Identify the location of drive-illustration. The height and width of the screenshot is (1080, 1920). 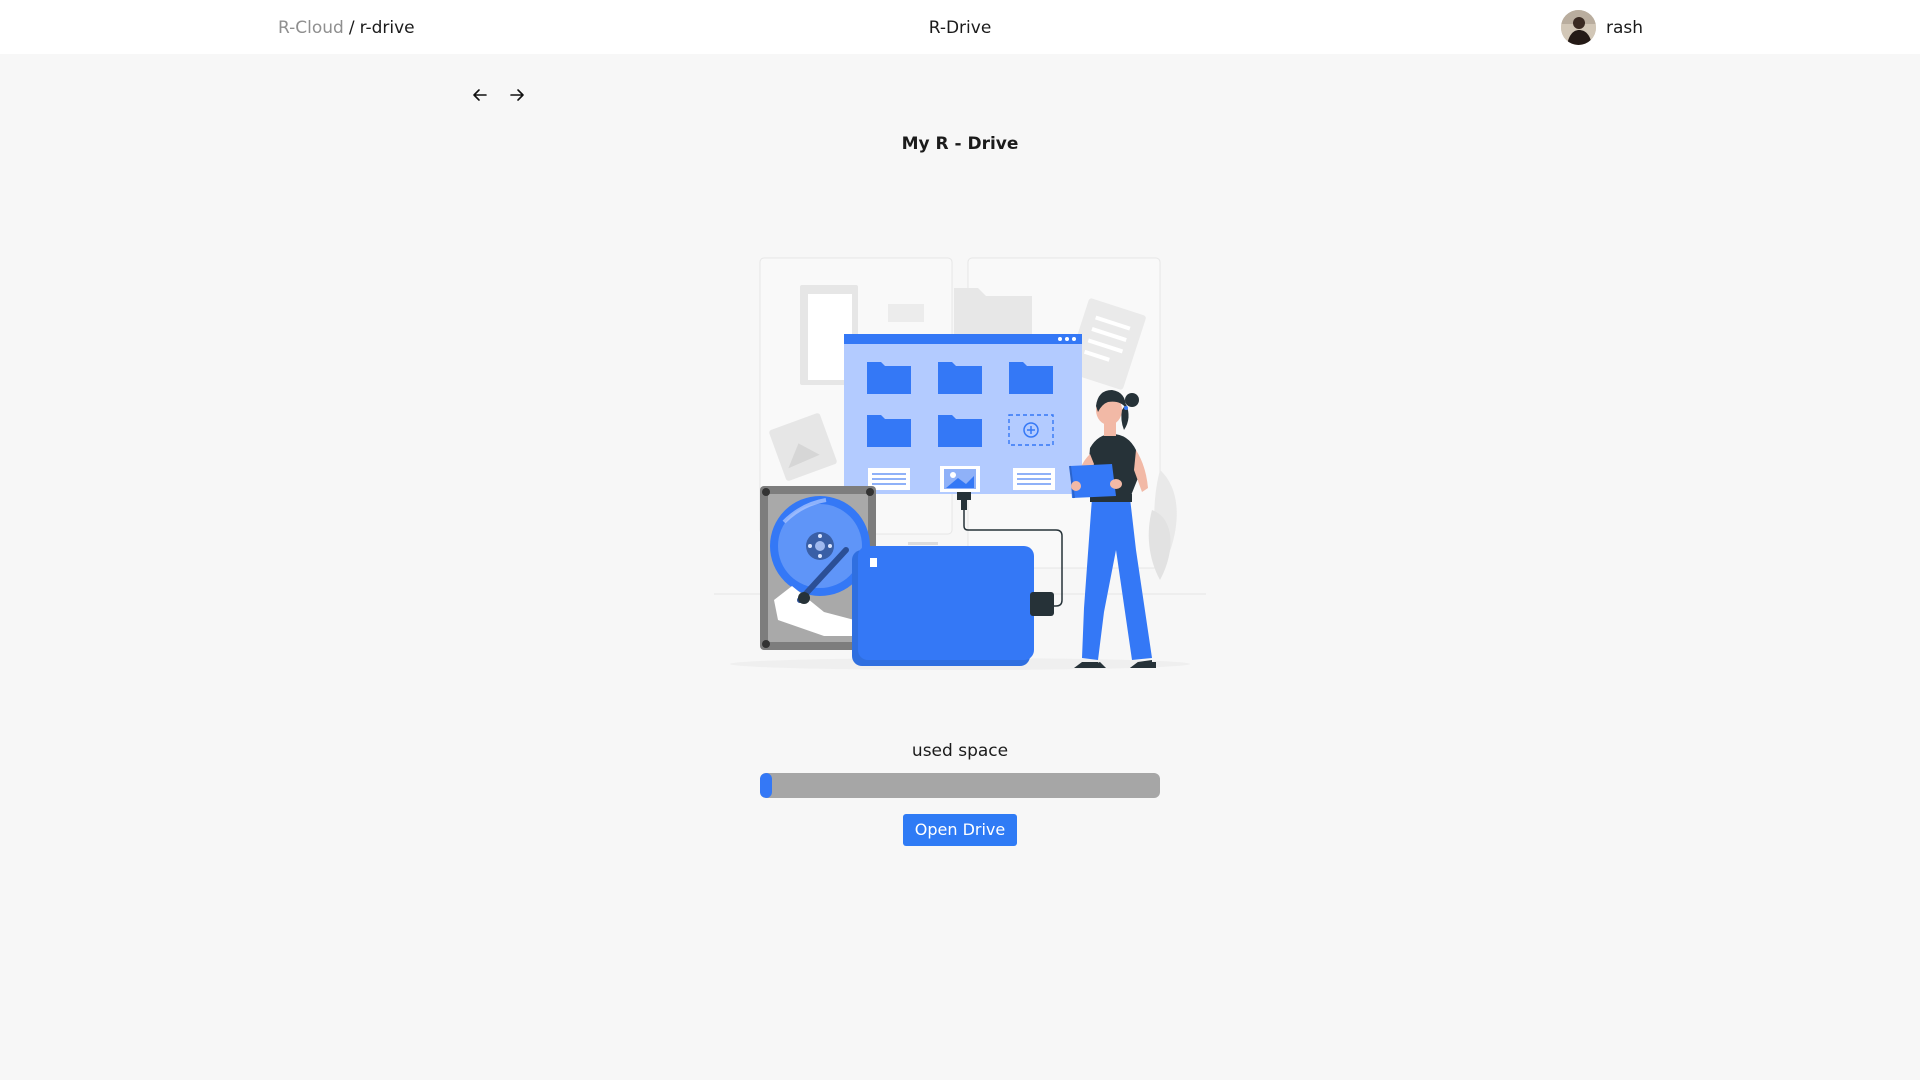
(960, 467).